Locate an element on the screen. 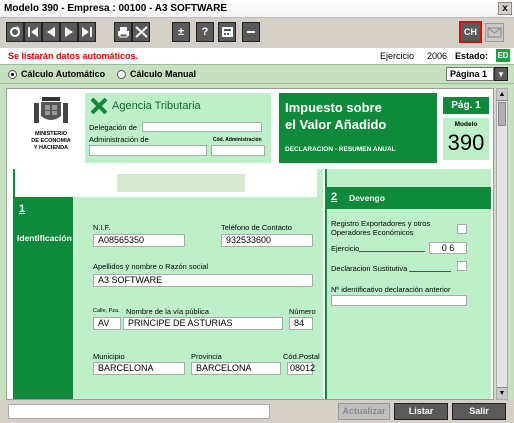  cod-administracion-field is located at coordinates (238, 150).